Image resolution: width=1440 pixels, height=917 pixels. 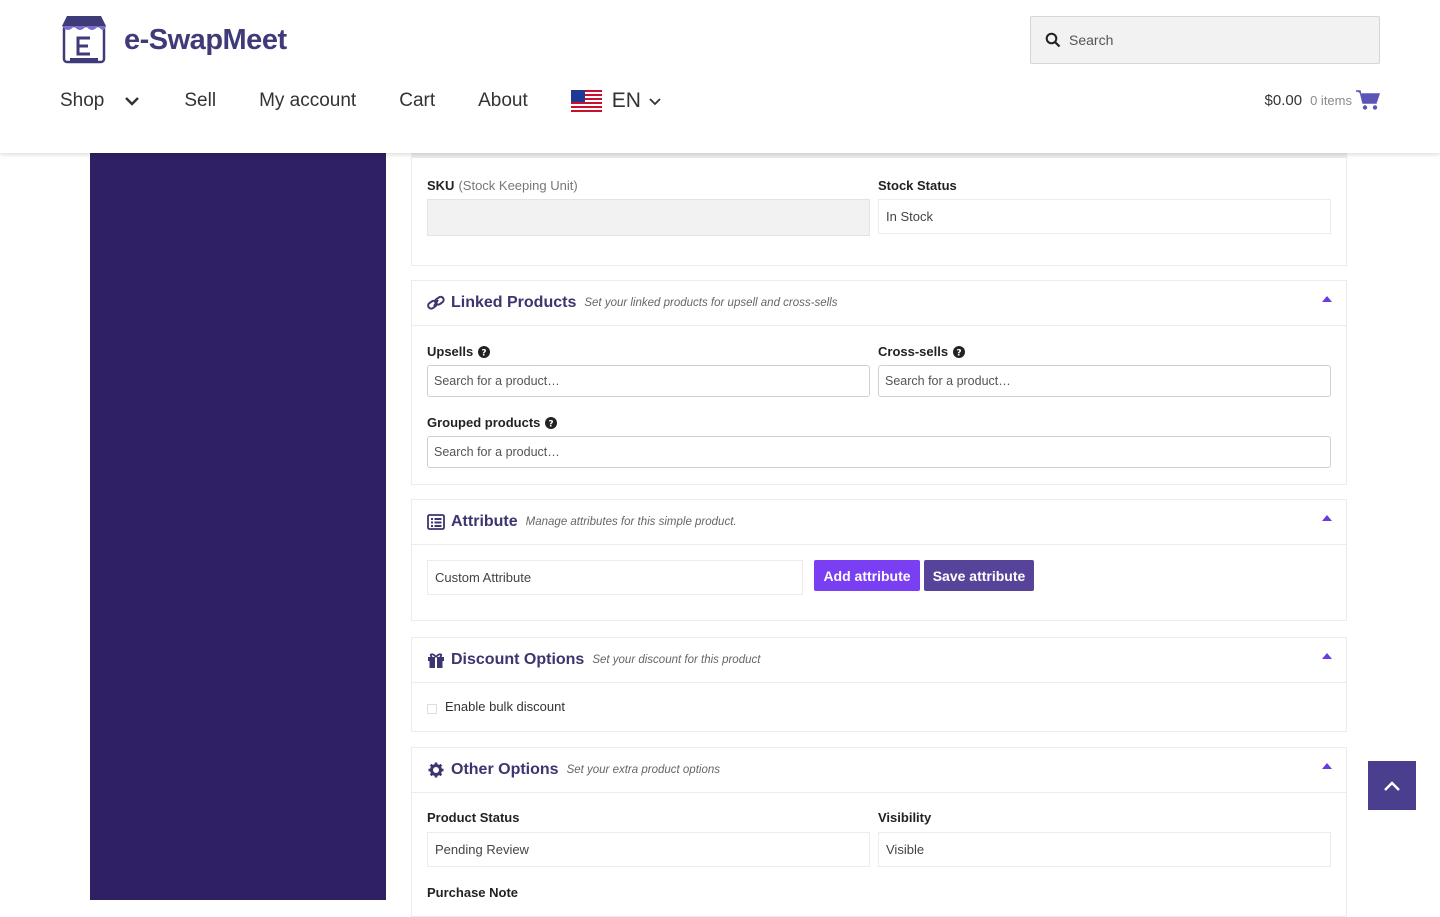 I want to click on save-attribute-button: Save attribute, so click(x=979, y=575).